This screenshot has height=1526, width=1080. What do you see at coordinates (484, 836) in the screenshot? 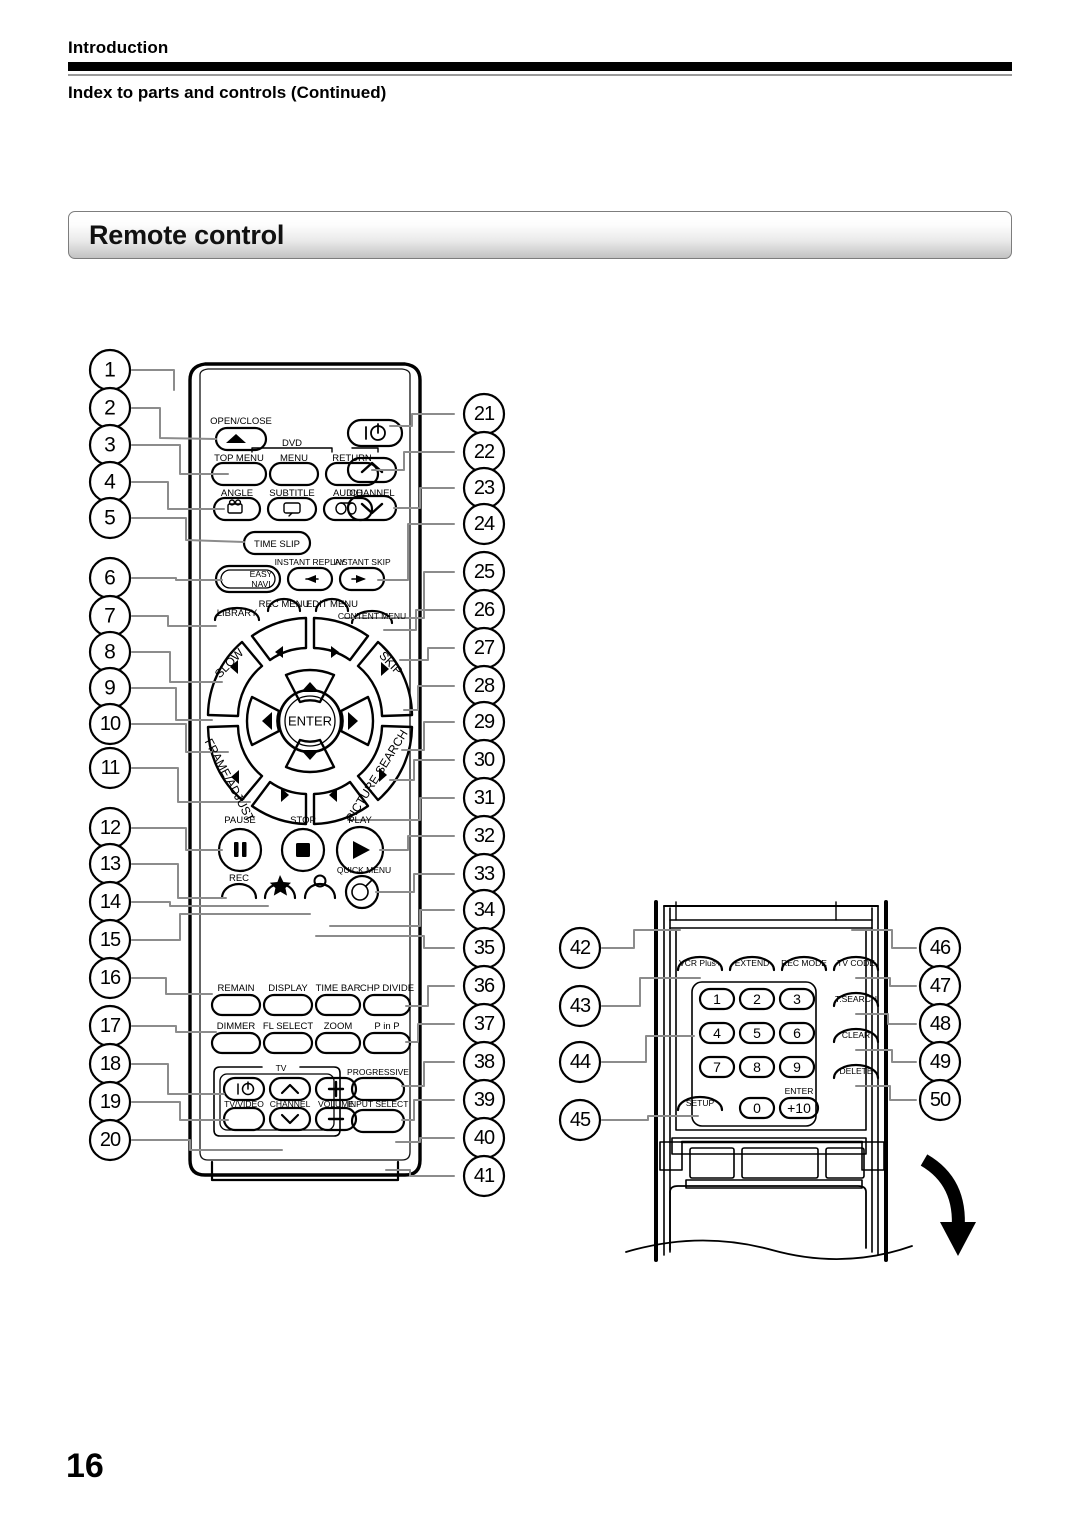
I see `callout-32: 32` at bounding box center [484, 836].